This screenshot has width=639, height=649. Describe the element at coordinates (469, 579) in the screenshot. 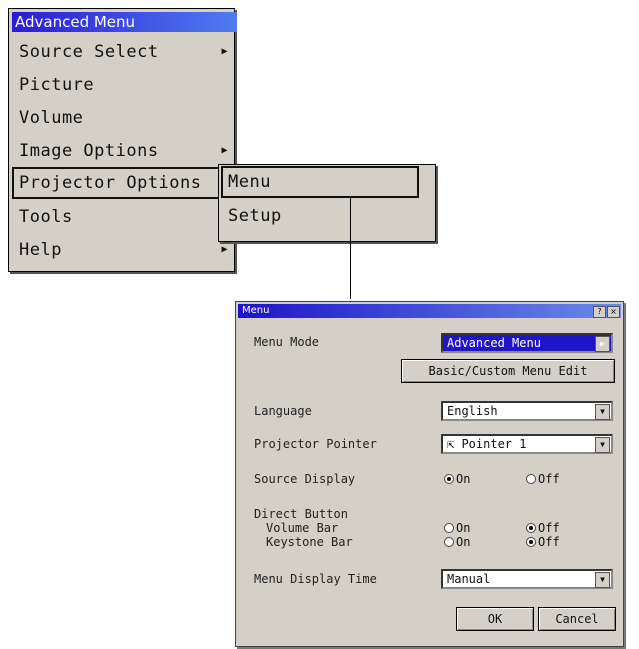

I see `menu-display-time-value: Manual` at that location.